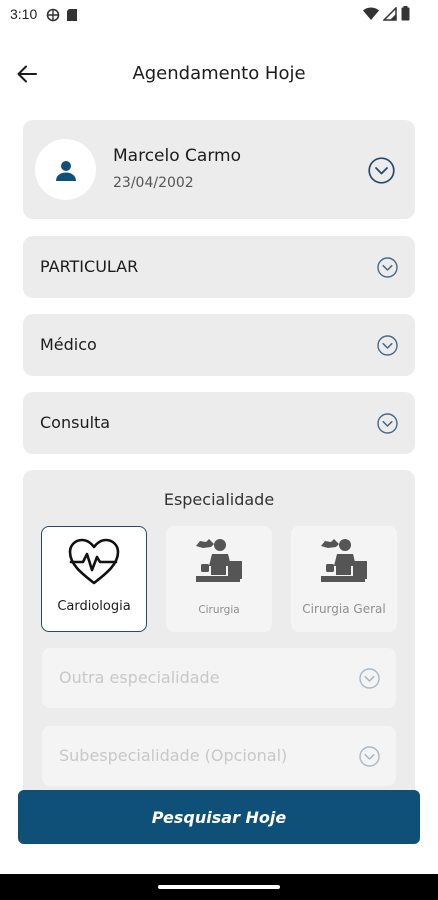 Image resolution: width=438 pixels, height=900 pixels. What do you see at coordinates (344, 609) in the screenshot?
I see `specialty-option-label: Cirurgia Geral` at bounding box center [344, 609].